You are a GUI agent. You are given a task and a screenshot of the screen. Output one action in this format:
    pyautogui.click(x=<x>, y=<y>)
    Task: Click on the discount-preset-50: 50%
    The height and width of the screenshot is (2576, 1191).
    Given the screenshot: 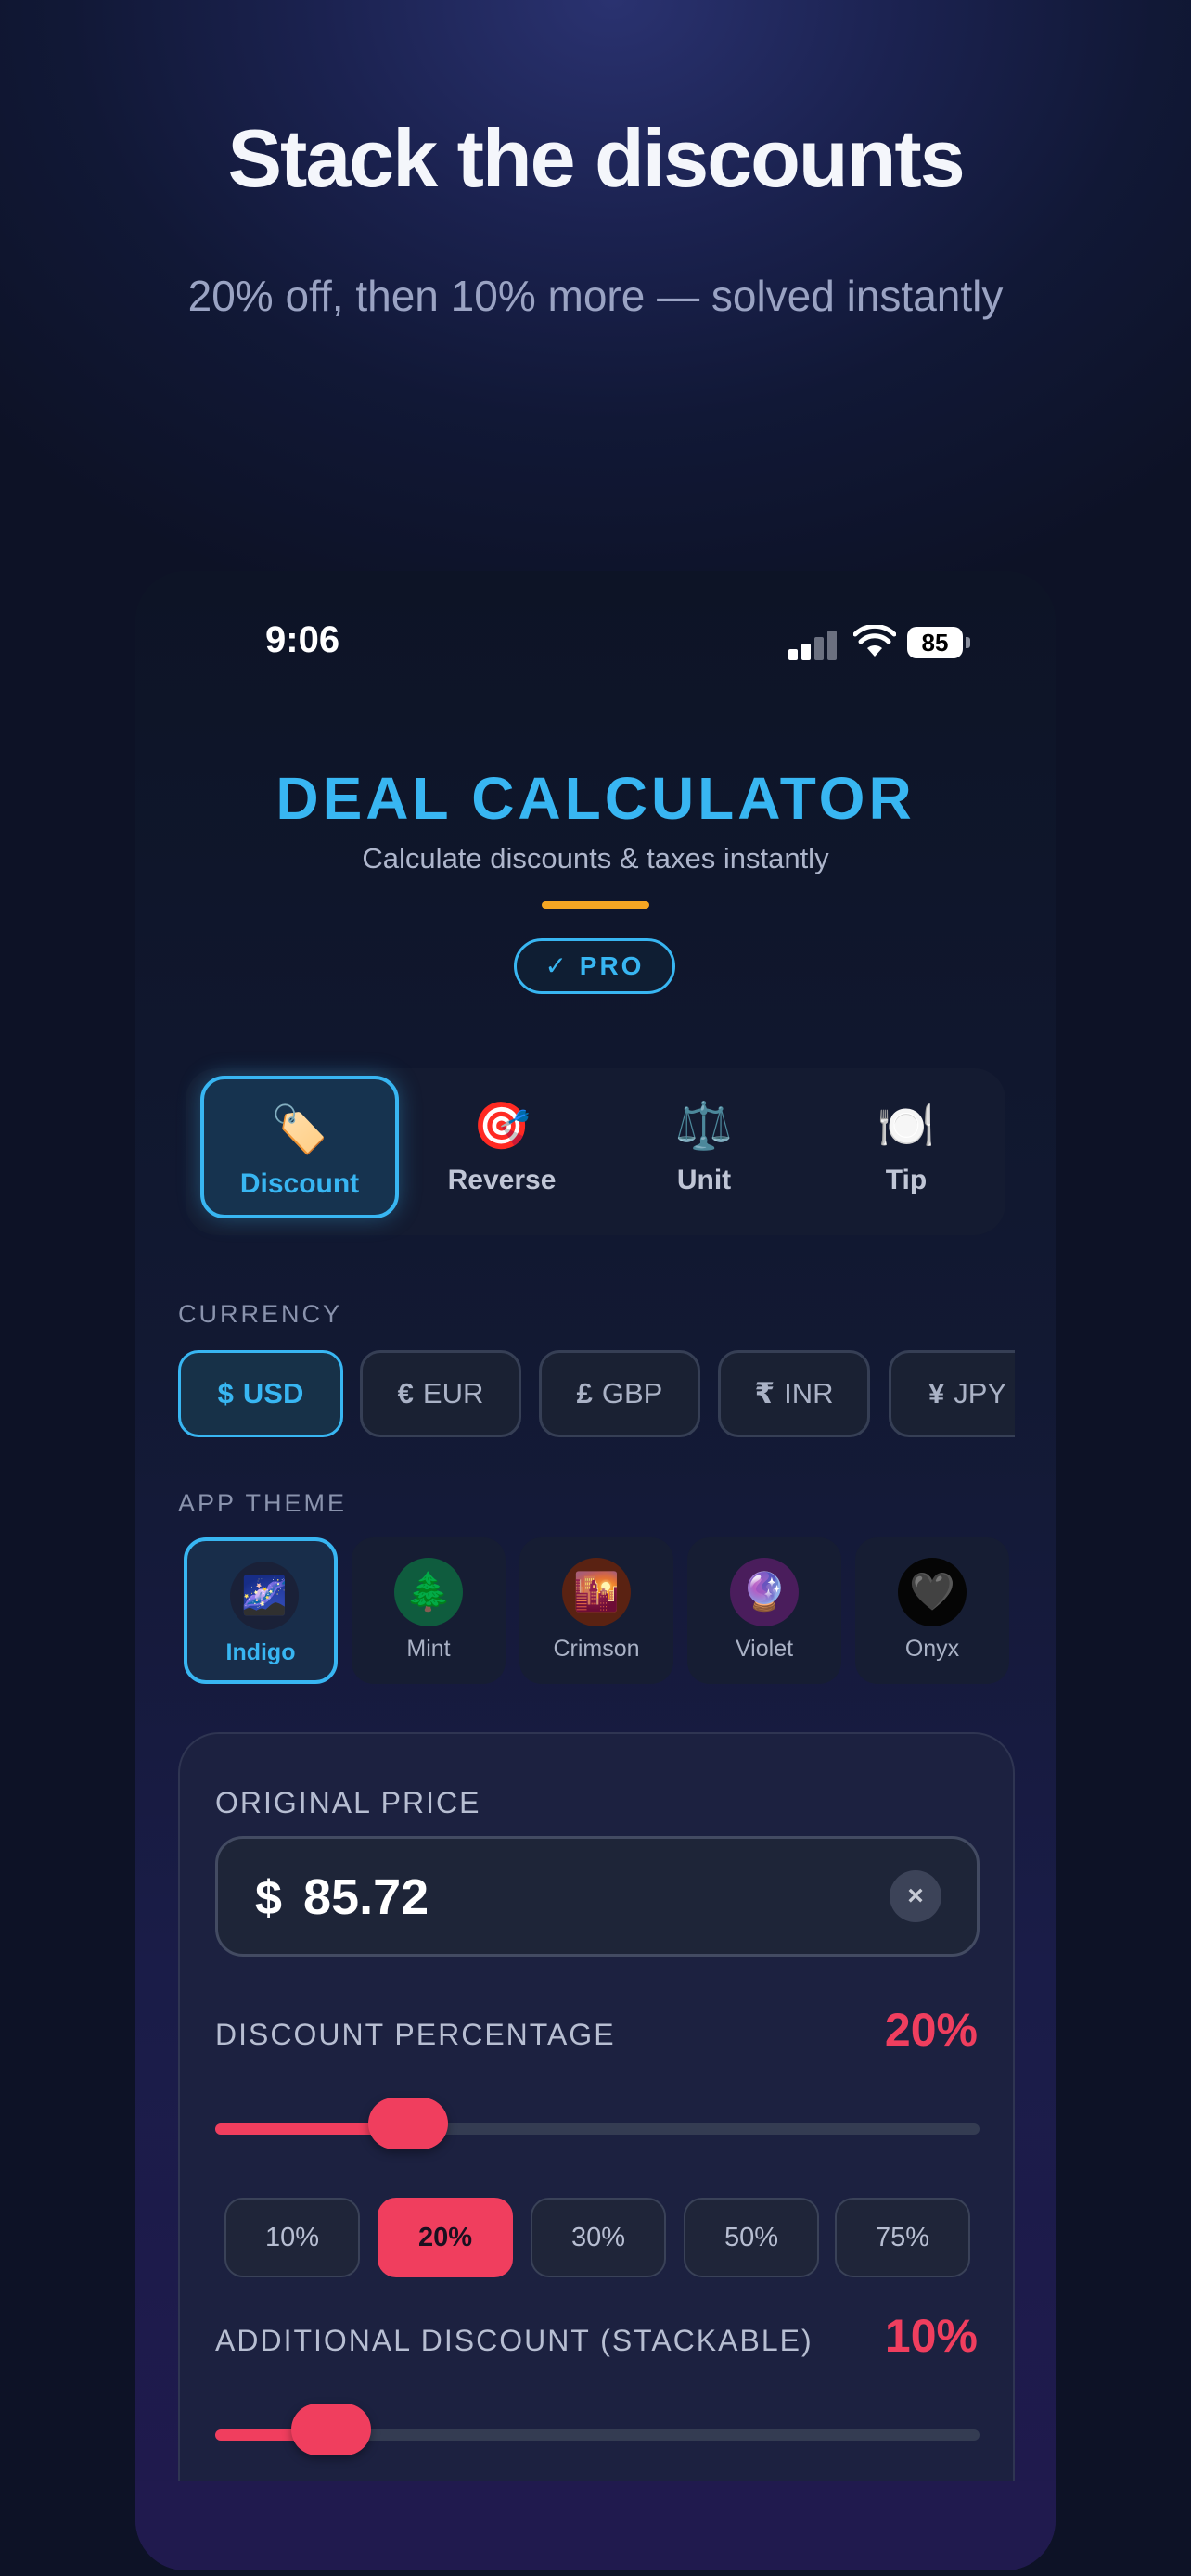 What is the action you would take?
    pyautogui.click(x=751, y=2237)
    